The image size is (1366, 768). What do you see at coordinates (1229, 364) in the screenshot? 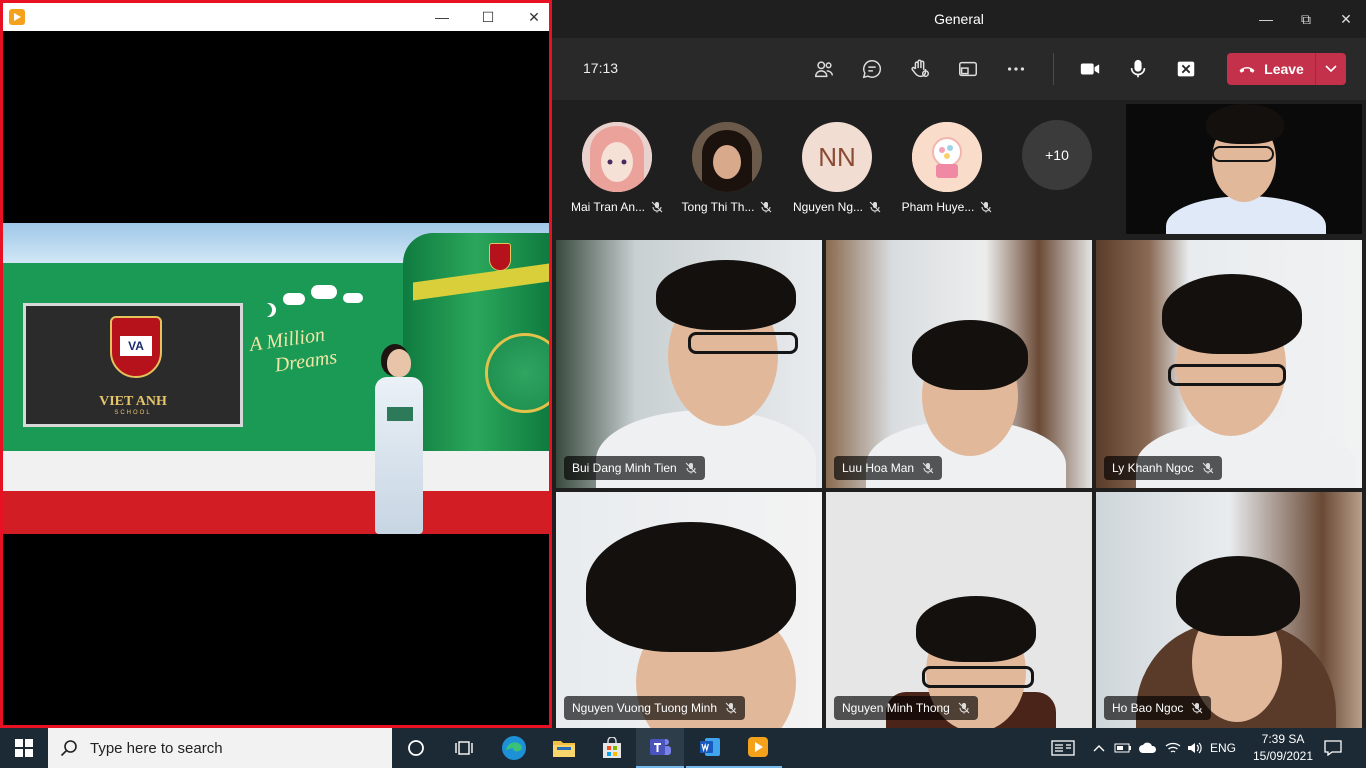
I see `video-tile: Ly Khanh Ngoc` at bounding box center [1229, 364].